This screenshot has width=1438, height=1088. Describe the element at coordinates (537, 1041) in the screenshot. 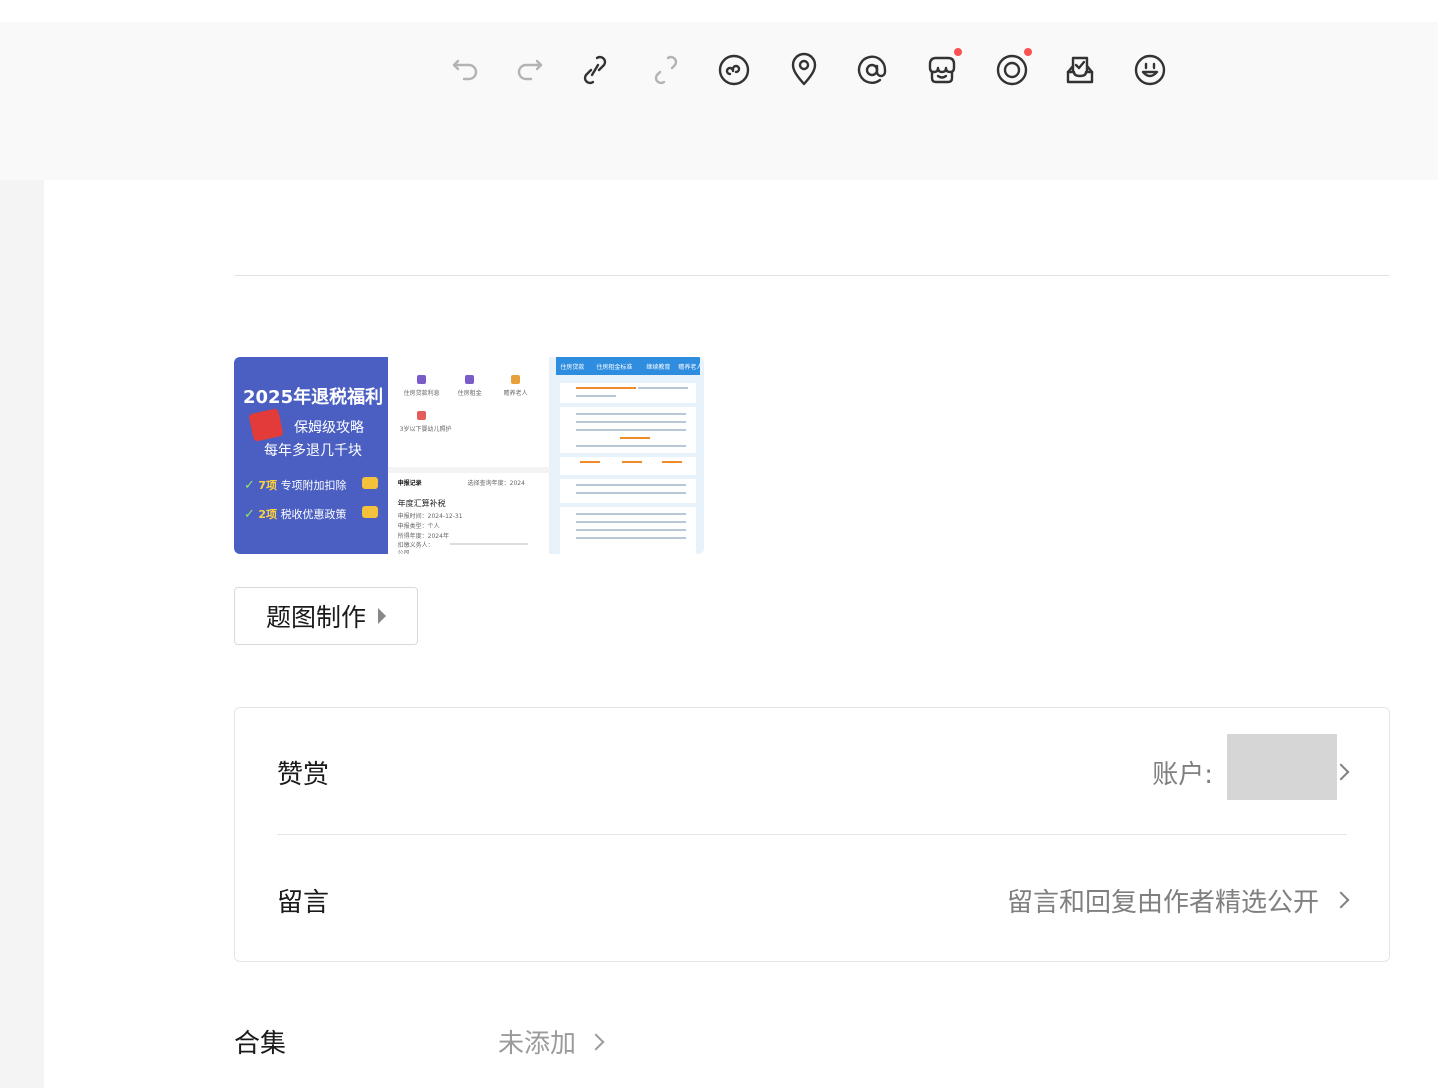

I see `collection-value: 未添加` at that location.